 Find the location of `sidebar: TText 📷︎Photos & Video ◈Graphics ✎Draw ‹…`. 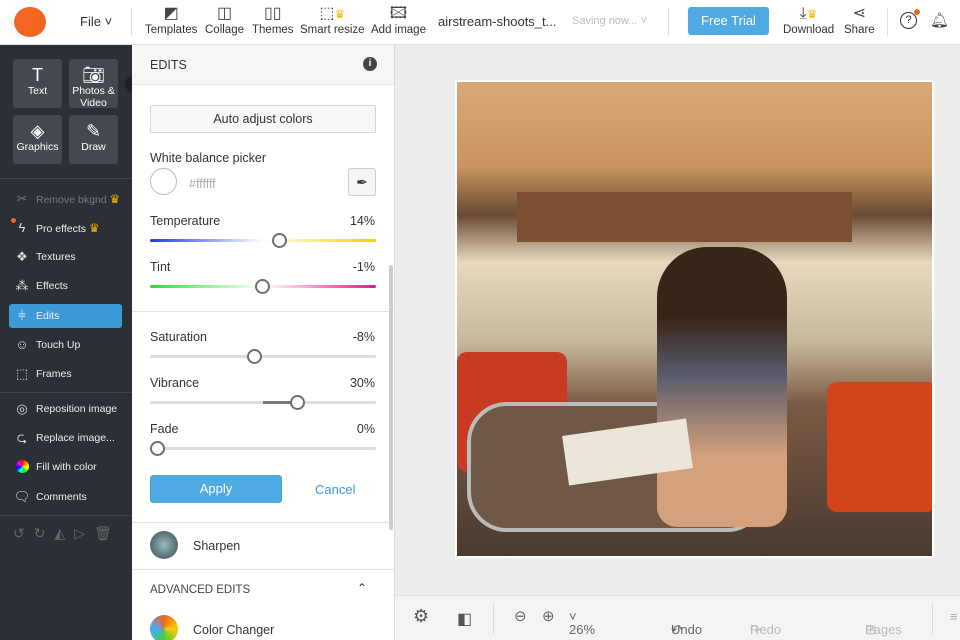

sidebar: TText 📷︎Photos & Video ◈Graphics ✎Draw ‹… is located at coordinates (70, 342).